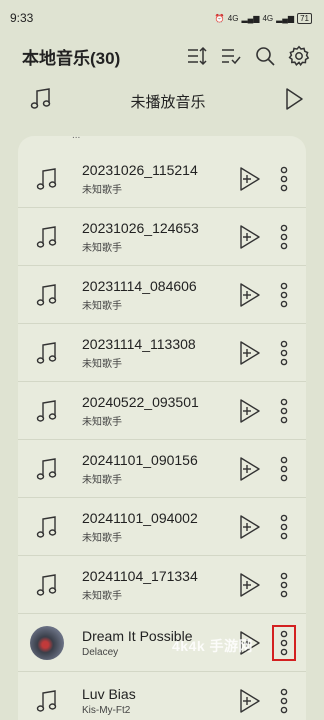  Describe the element at coordinates (162, 696) in the screenshot. I see `song-row: Luv Bias Kis-My-Ft2` at that location.